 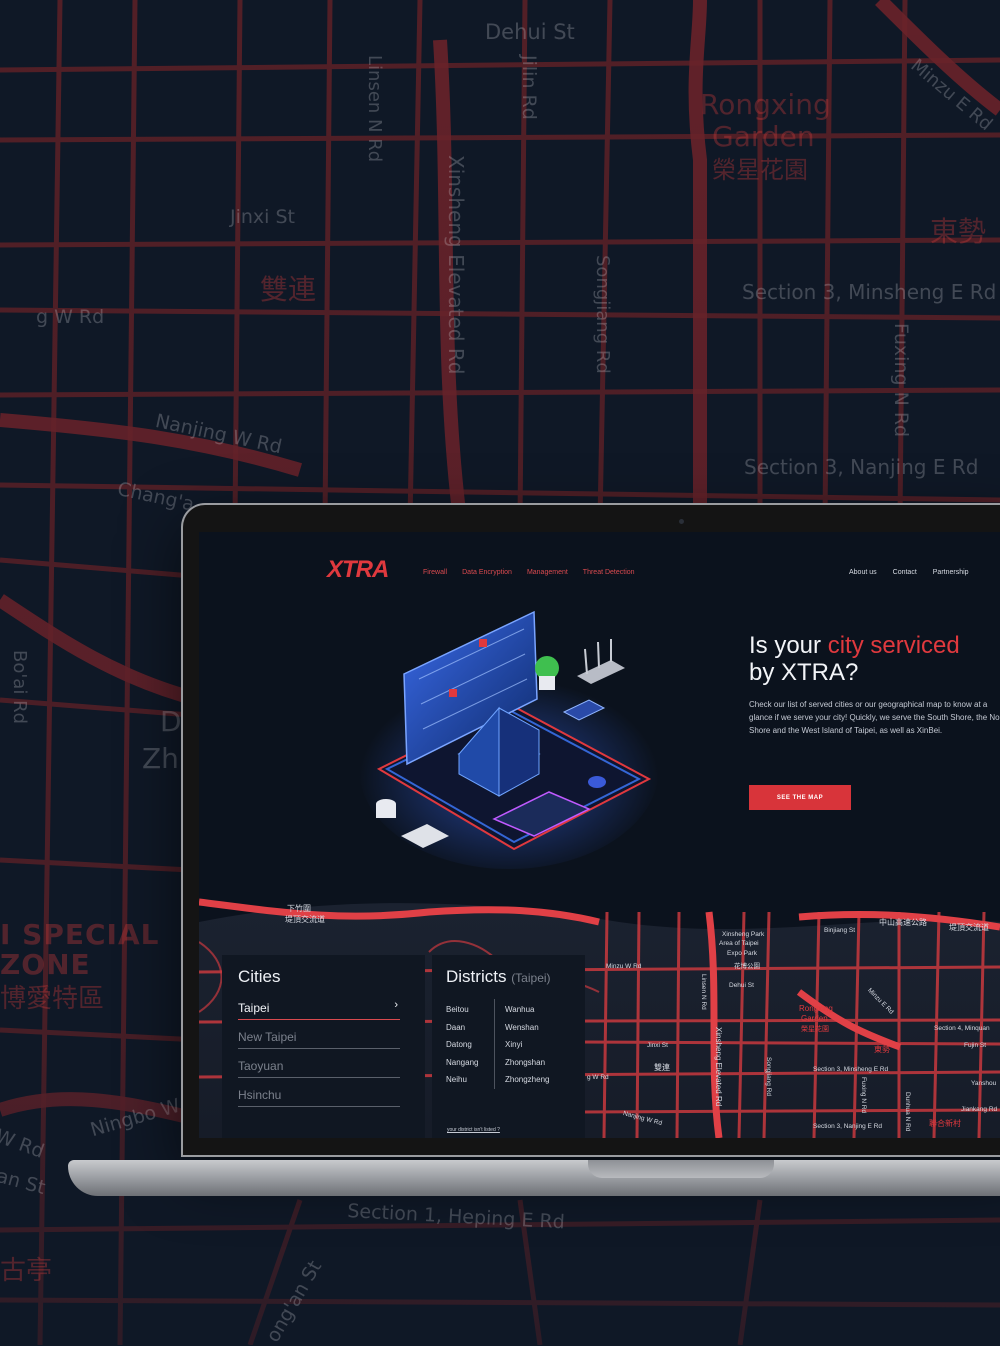 I want to click on nav-link-partnership: Partnership, so click(x=951, y=572).